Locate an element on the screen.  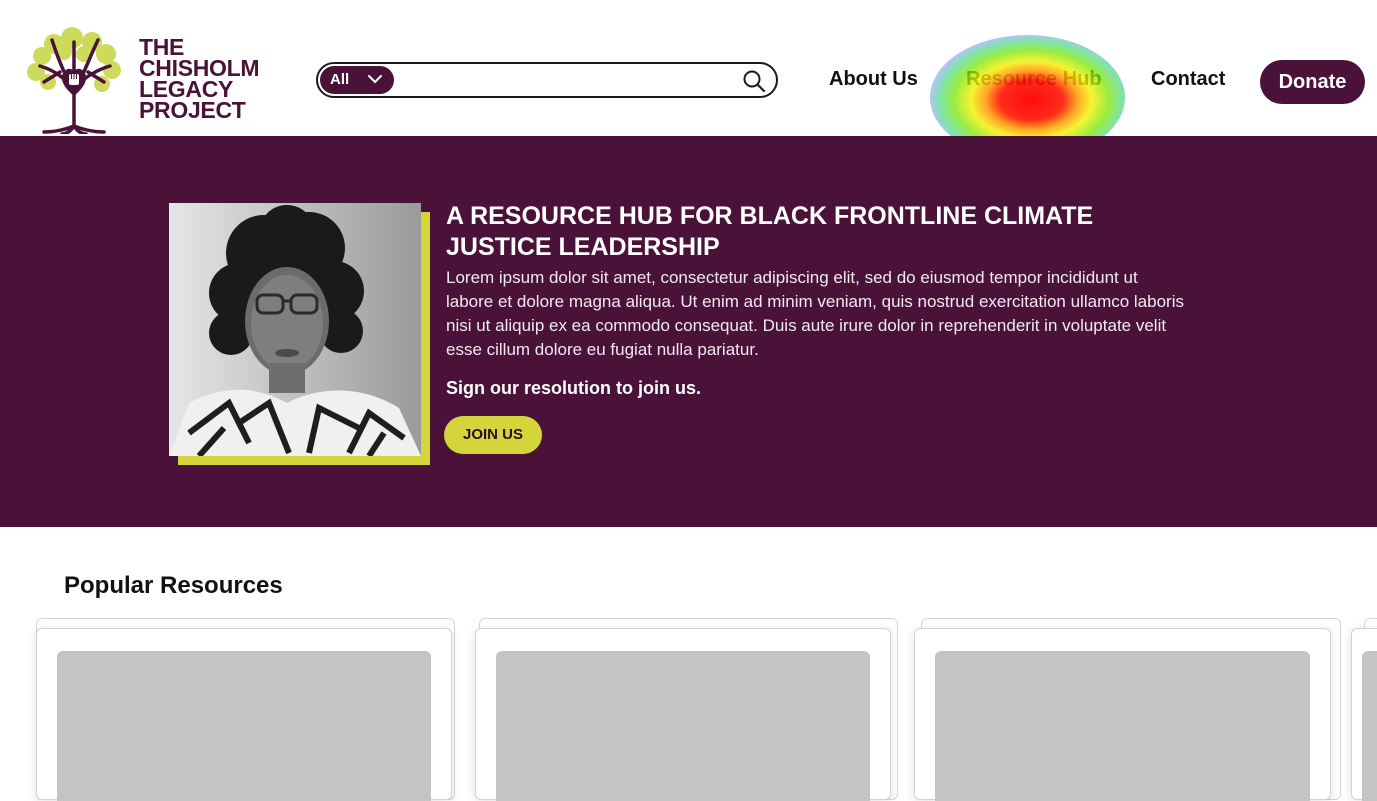
nav-about-us: About Us is located at coordinates (873, 79).